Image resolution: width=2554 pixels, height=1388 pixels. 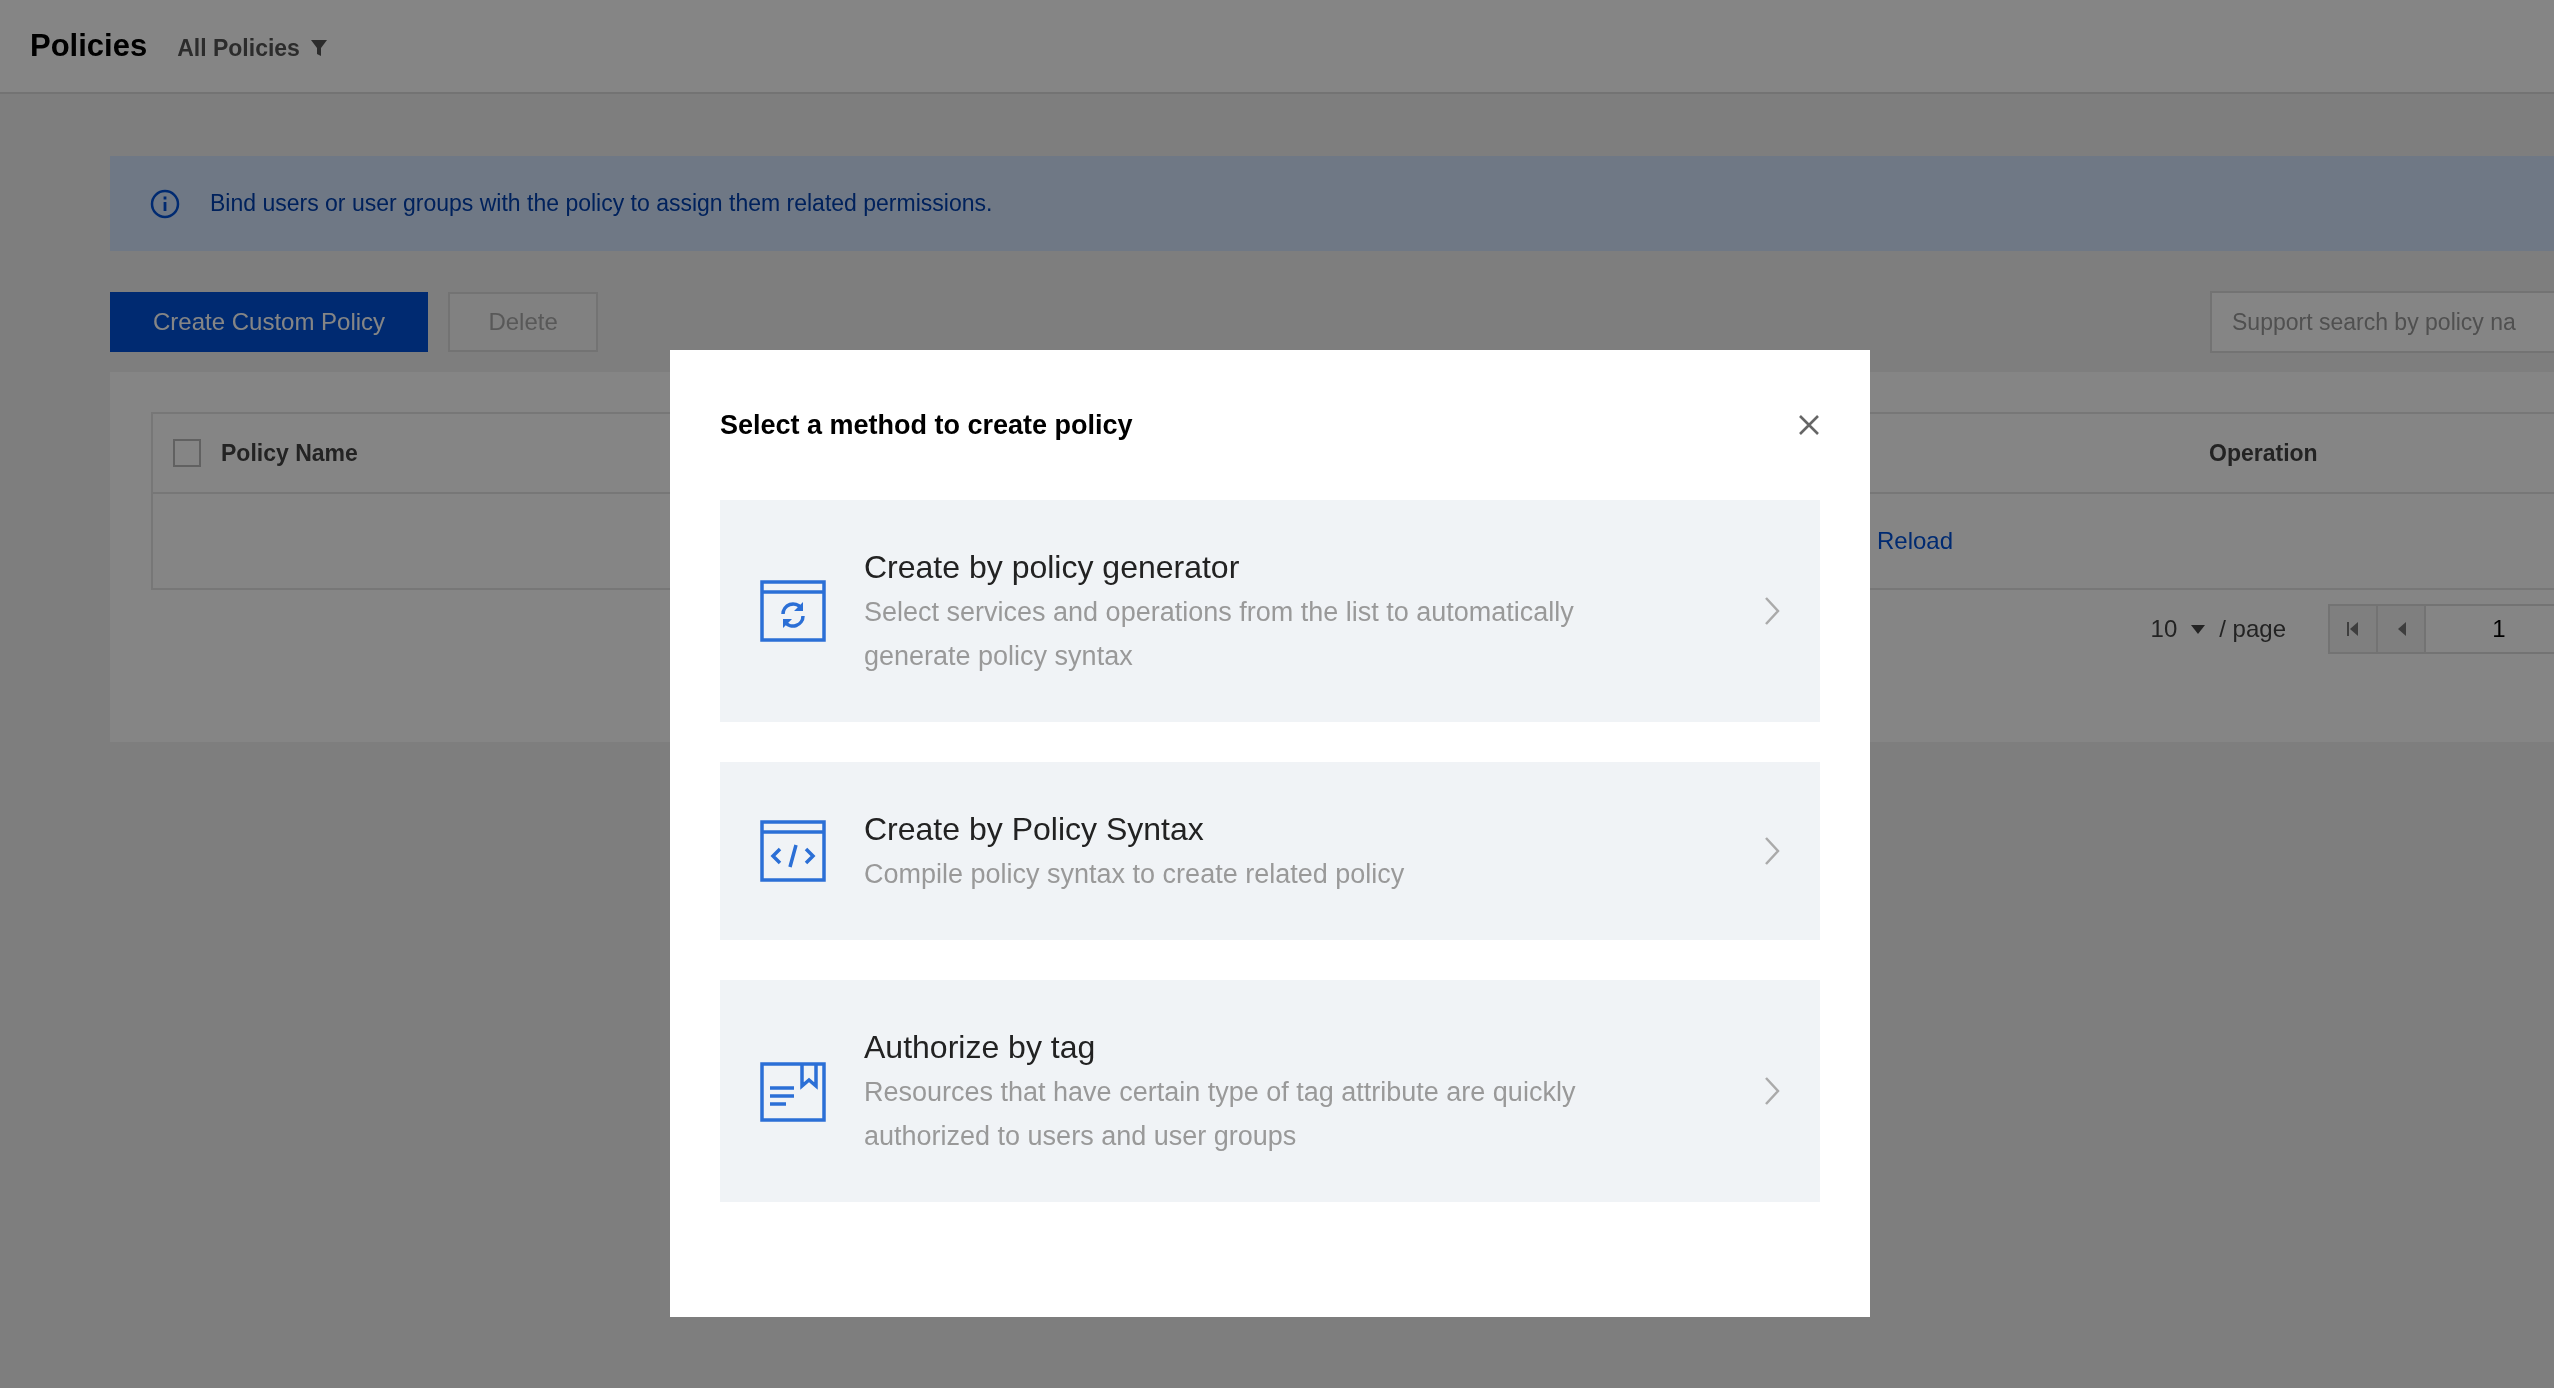 What do you see at coordinates (1034, 829) in the screenshot?
I see `option-title: Create by Policy Syntax` at bounding box center [1034, 829].